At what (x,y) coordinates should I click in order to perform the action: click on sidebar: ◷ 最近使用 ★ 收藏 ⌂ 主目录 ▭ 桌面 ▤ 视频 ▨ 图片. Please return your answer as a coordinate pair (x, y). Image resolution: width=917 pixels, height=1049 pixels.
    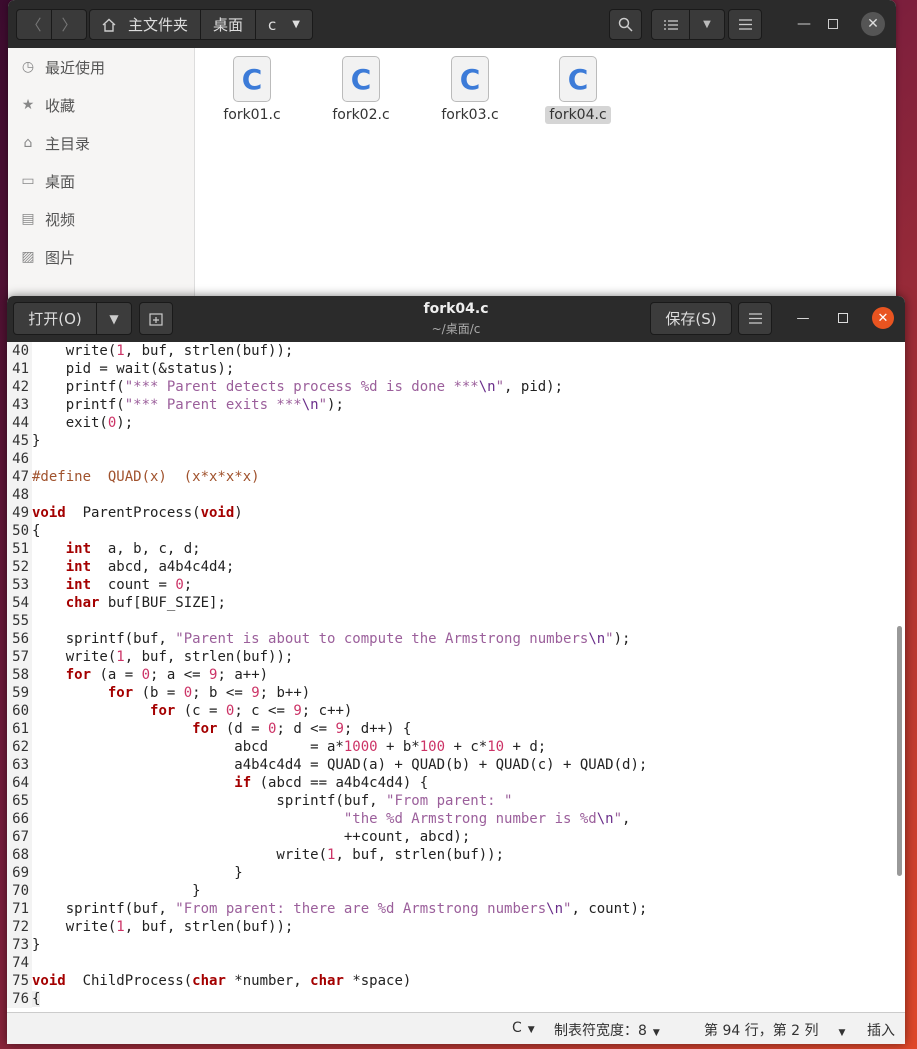
    Looking at the image, I should click on (101, 174).